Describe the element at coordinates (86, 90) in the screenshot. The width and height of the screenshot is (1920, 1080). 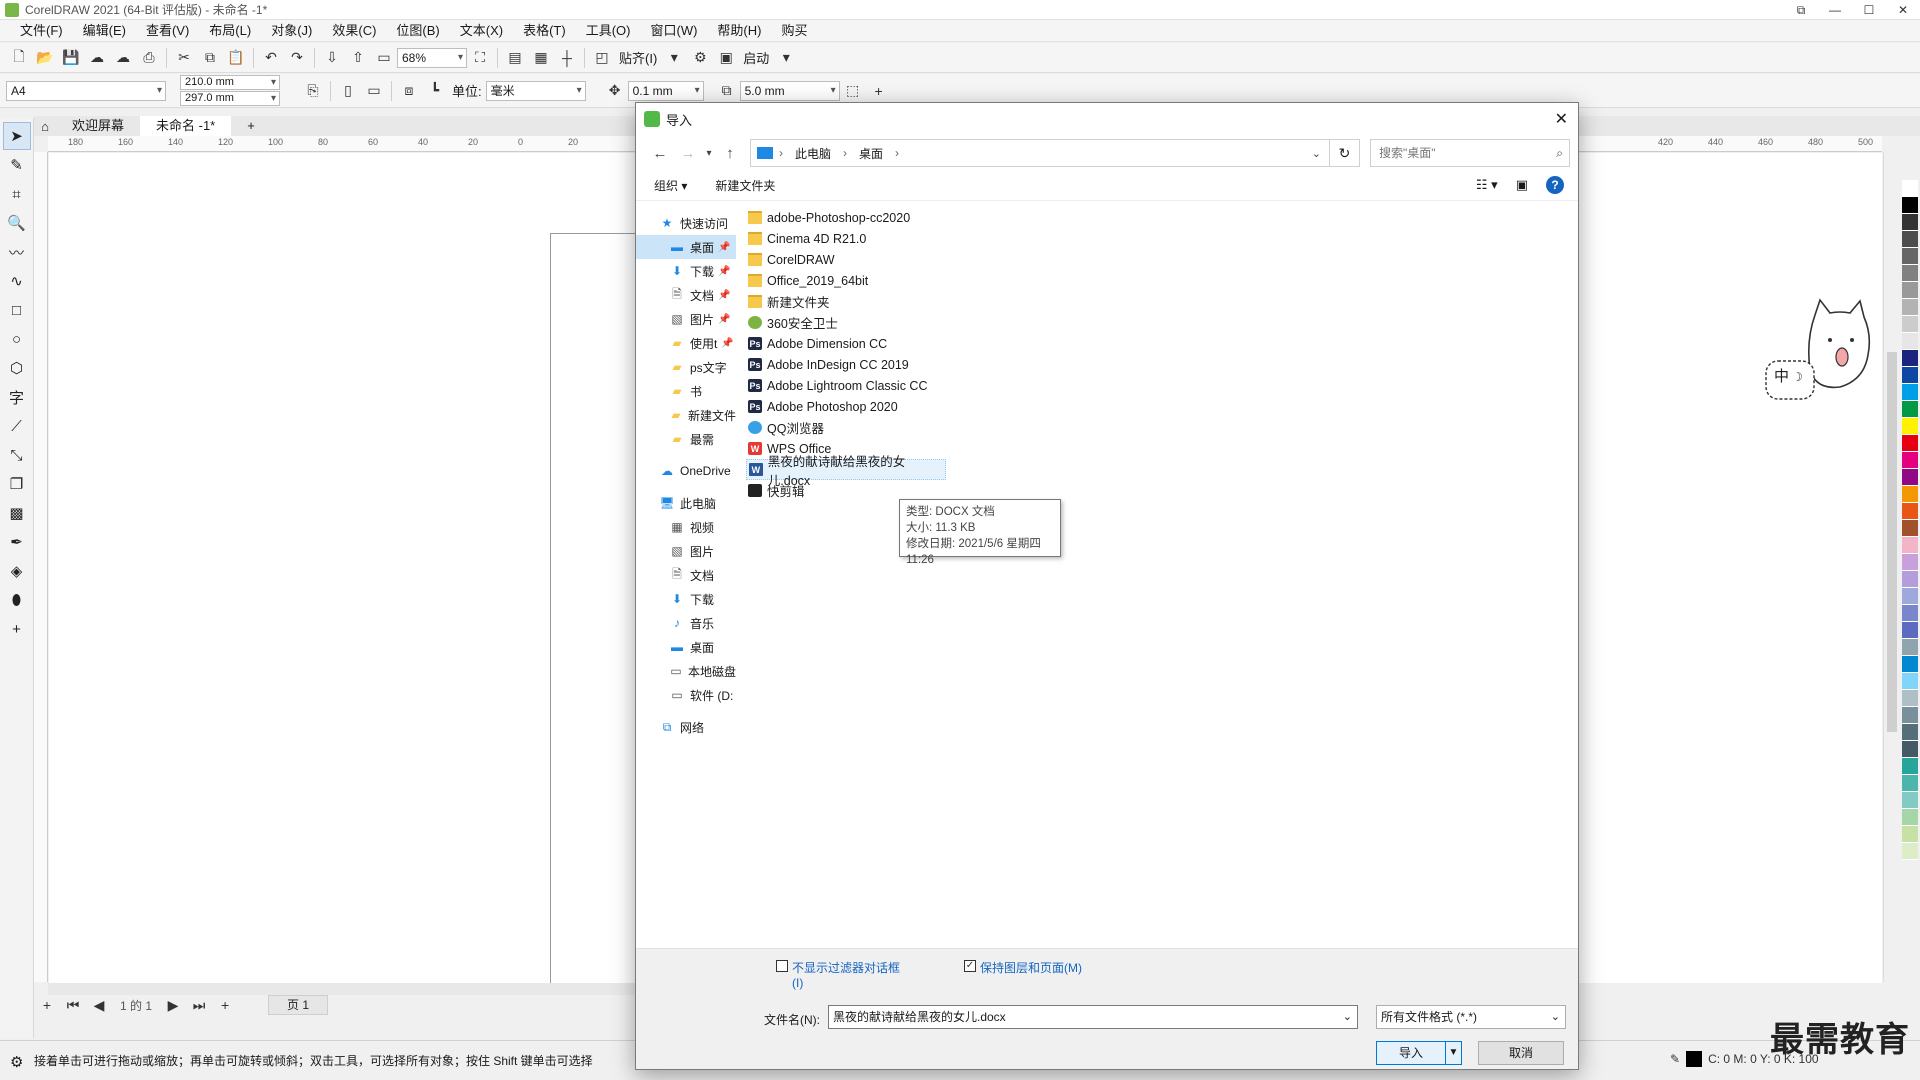
I see `page-size-select: A4` at that location.